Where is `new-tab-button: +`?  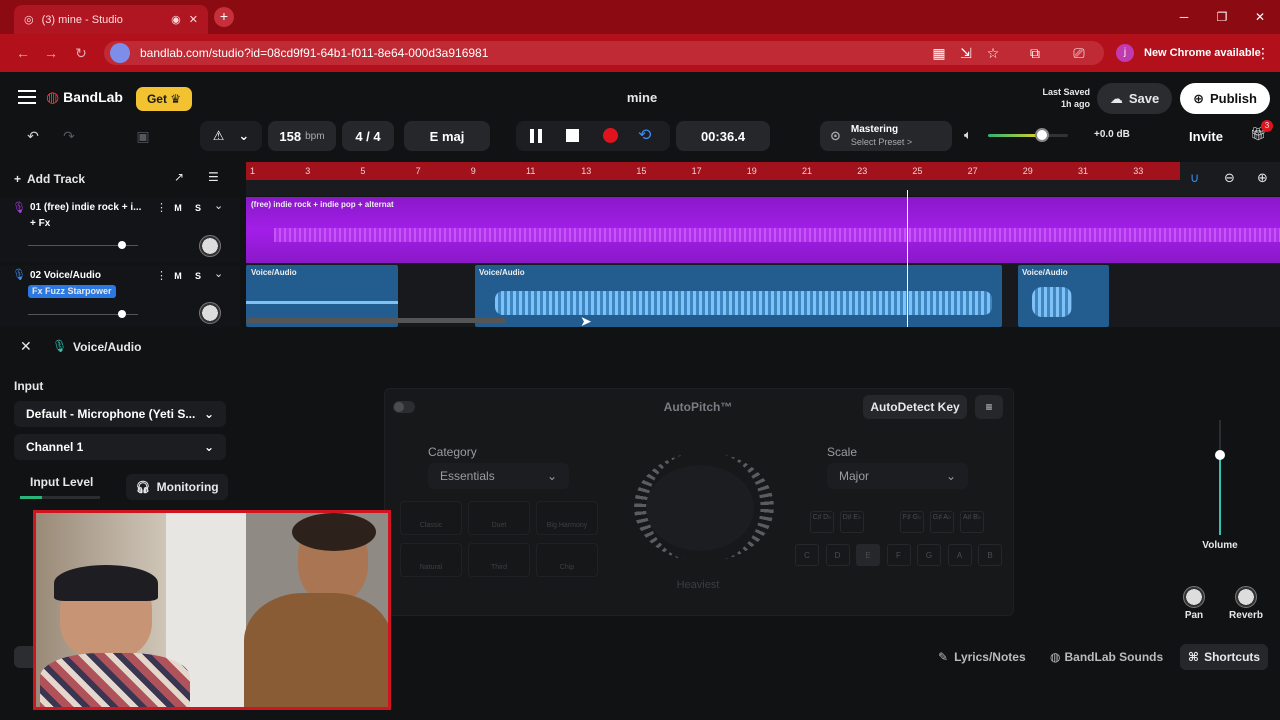
new-tab-button: + is located at coordinates (224, 17).